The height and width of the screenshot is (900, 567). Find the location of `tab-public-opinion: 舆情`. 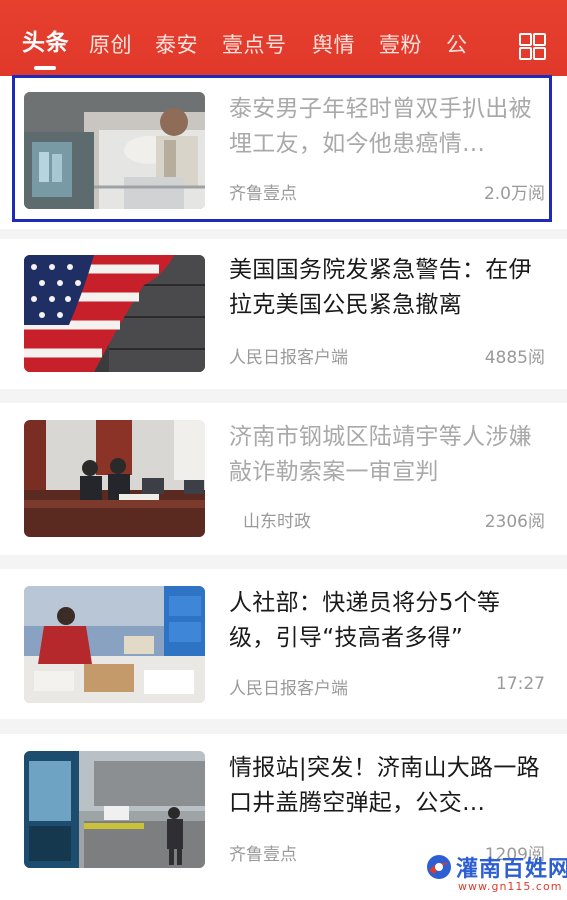

tab-public-opinion: 舆情 is located at coordinates (333, 45).